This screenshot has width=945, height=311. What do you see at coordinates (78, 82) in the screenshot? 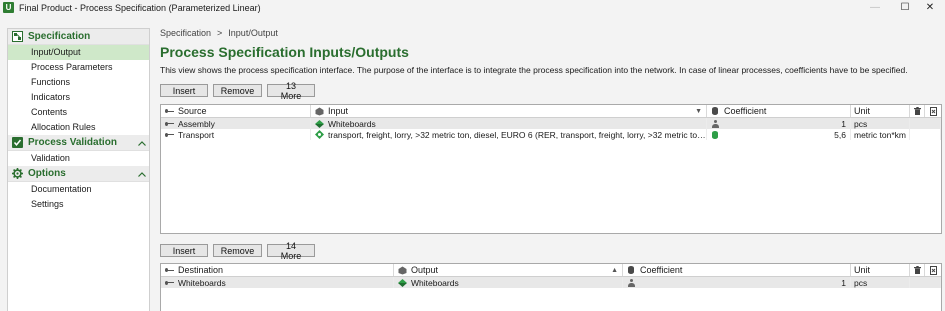
I see `sidebar-item-functions: Functions` at bounding box center [78, 82].